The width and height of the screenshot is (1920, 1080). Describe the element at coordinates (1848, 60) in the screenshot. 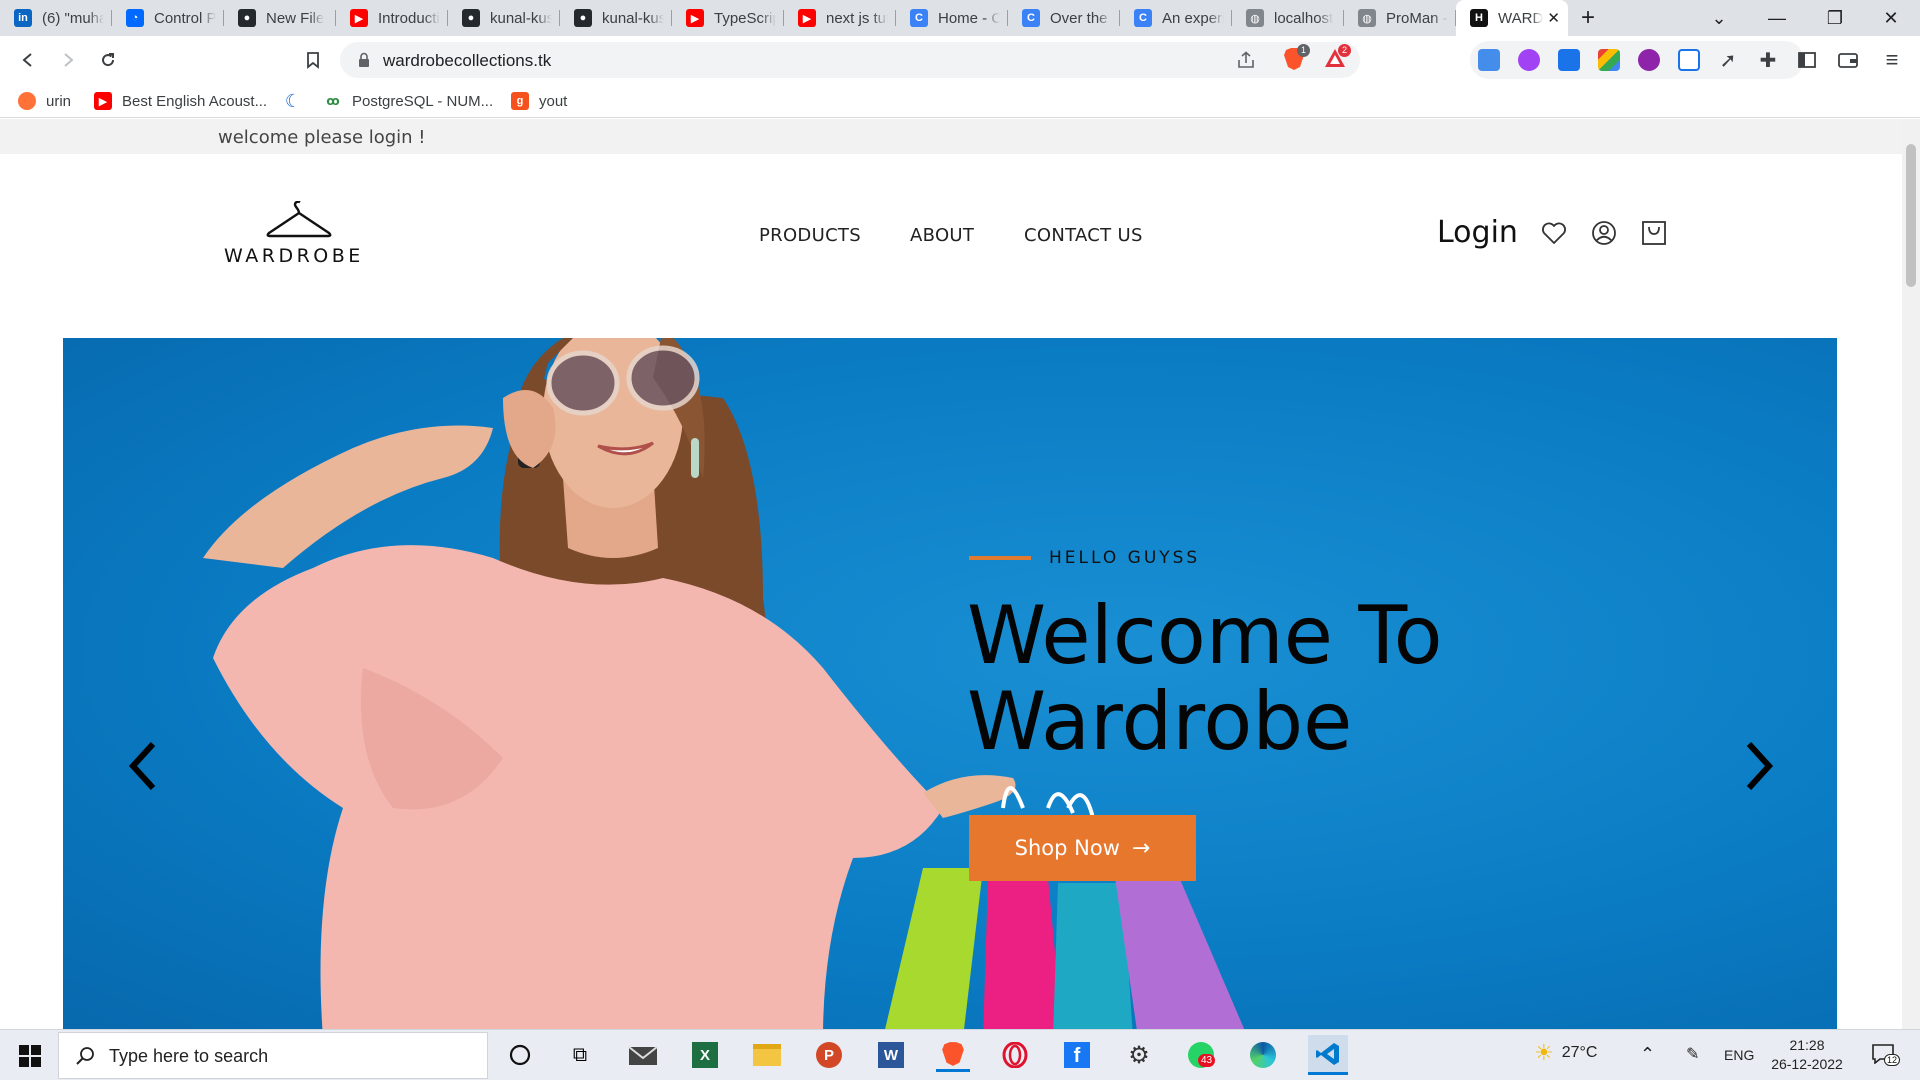

I see `wallet-icon` at that location.